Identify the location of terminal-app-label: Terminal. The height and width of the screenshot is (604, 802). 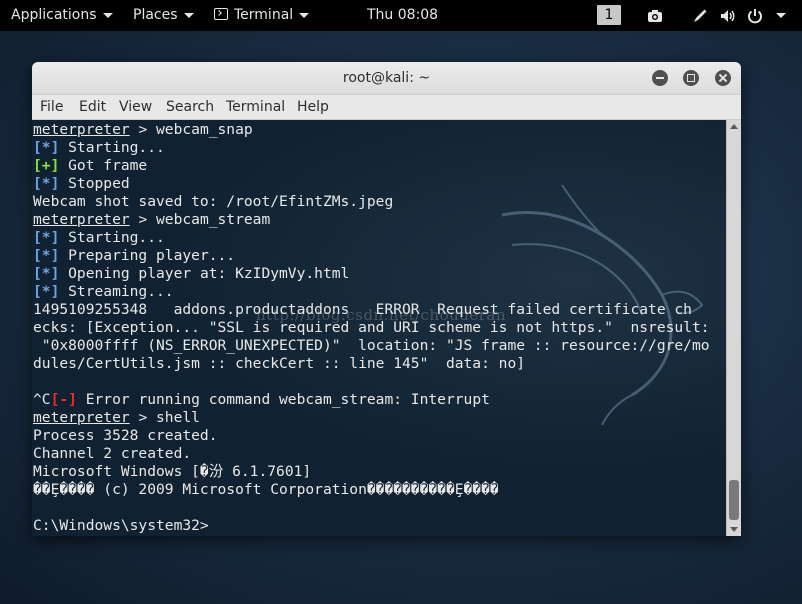
(264, 15).